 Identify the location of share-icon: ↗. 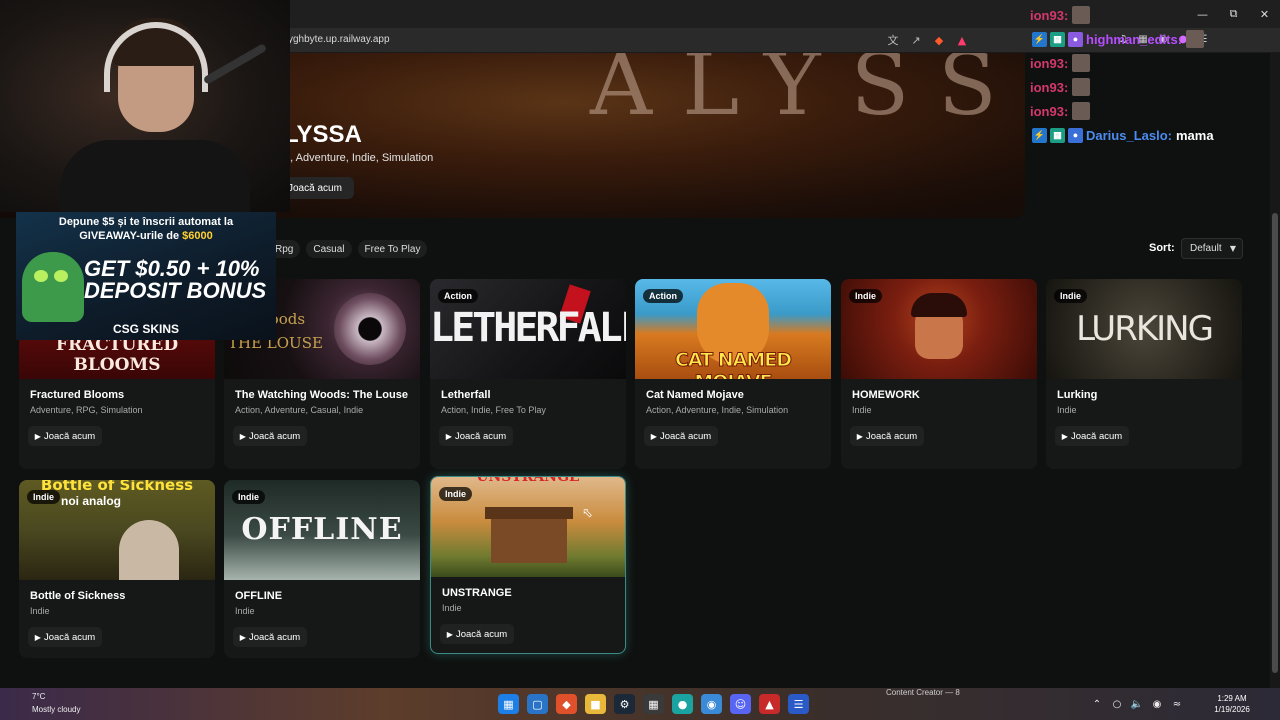
(916, 40).